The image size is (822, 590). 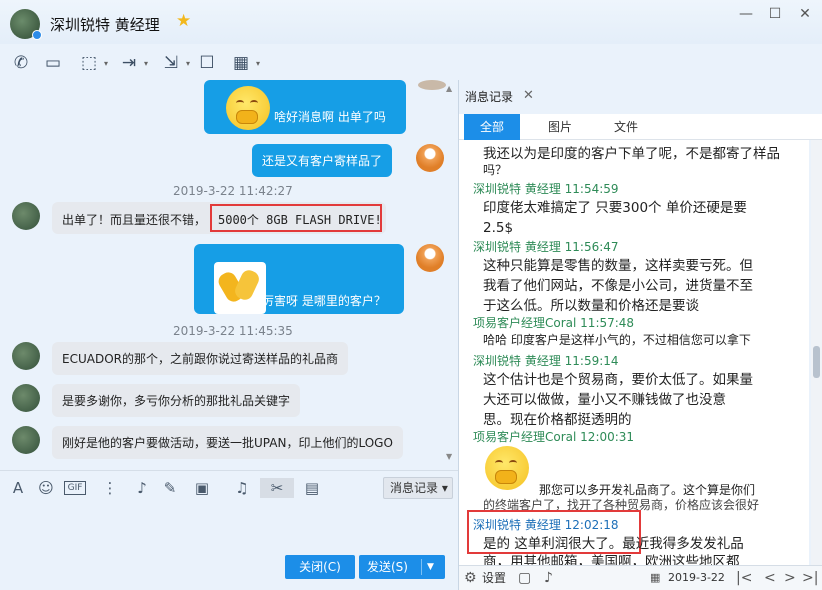 I want to click on chat-bubble-icon: ▢, so click(x=524, y=578).